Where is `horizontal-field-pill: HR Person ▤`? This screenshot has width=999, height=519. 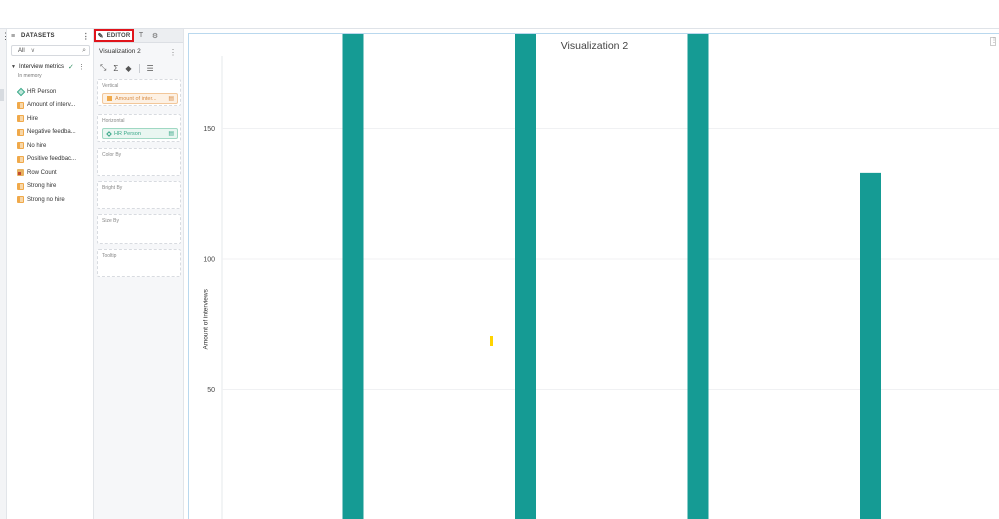
horizontal-field-pill: HR Person ▤ is located at coordinates (140, 133).